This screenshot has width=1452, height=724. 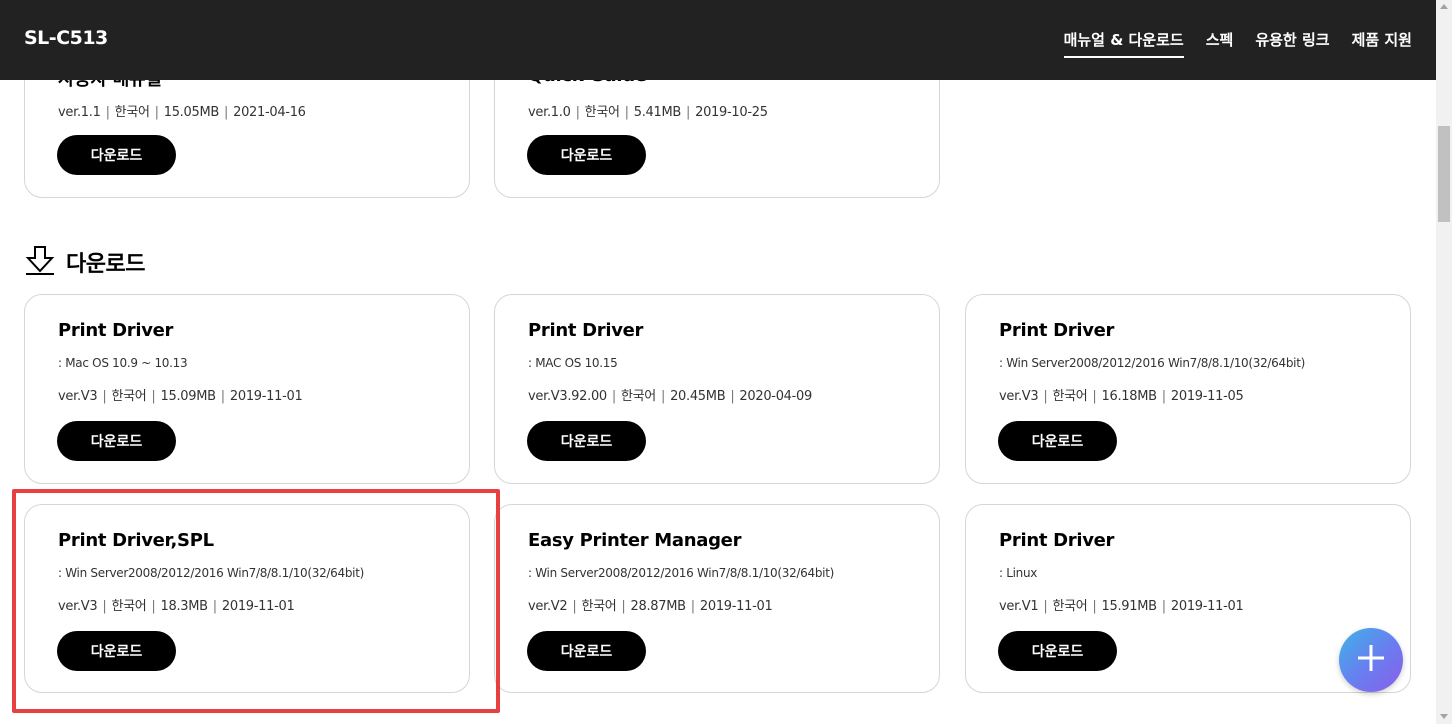 What do you see at coordinates (698, 396) in the screenshot?
I see `card-size: 20.45MB` at bounding box center [698, 396].